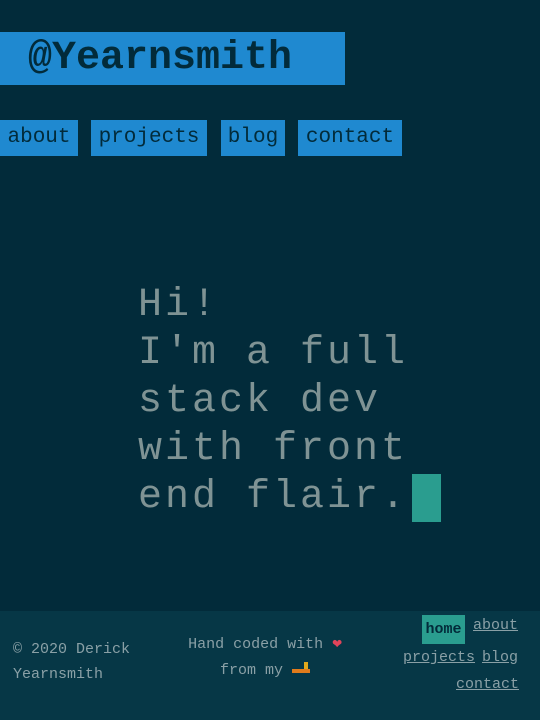 Image resolution: width=540 pixels, height=720 pixels. What do you see at coordinates (39, 138) in the screenshot?
I see `nav-link-about: about` at bounding box center [39, 138].